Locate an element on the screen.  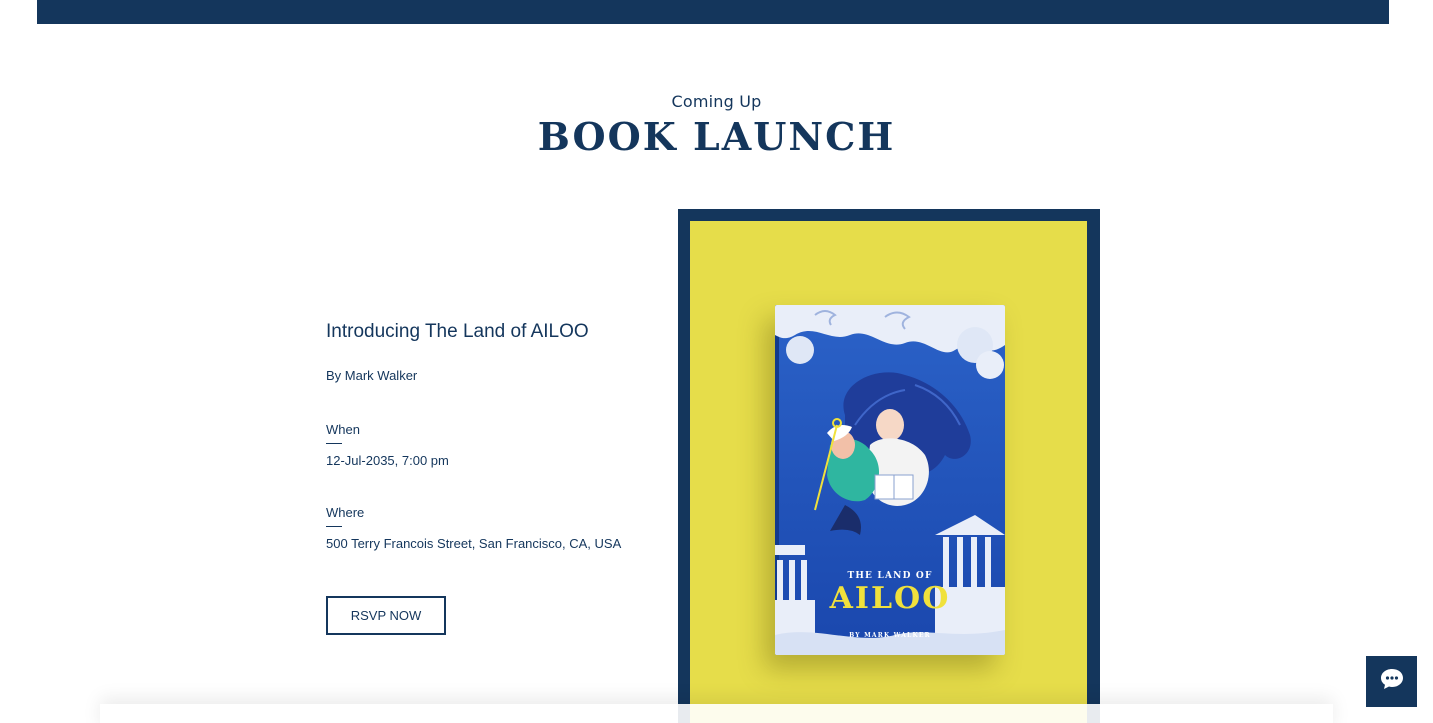
rsvp-button: RSVP NOW is located at coordinates (386, 615).